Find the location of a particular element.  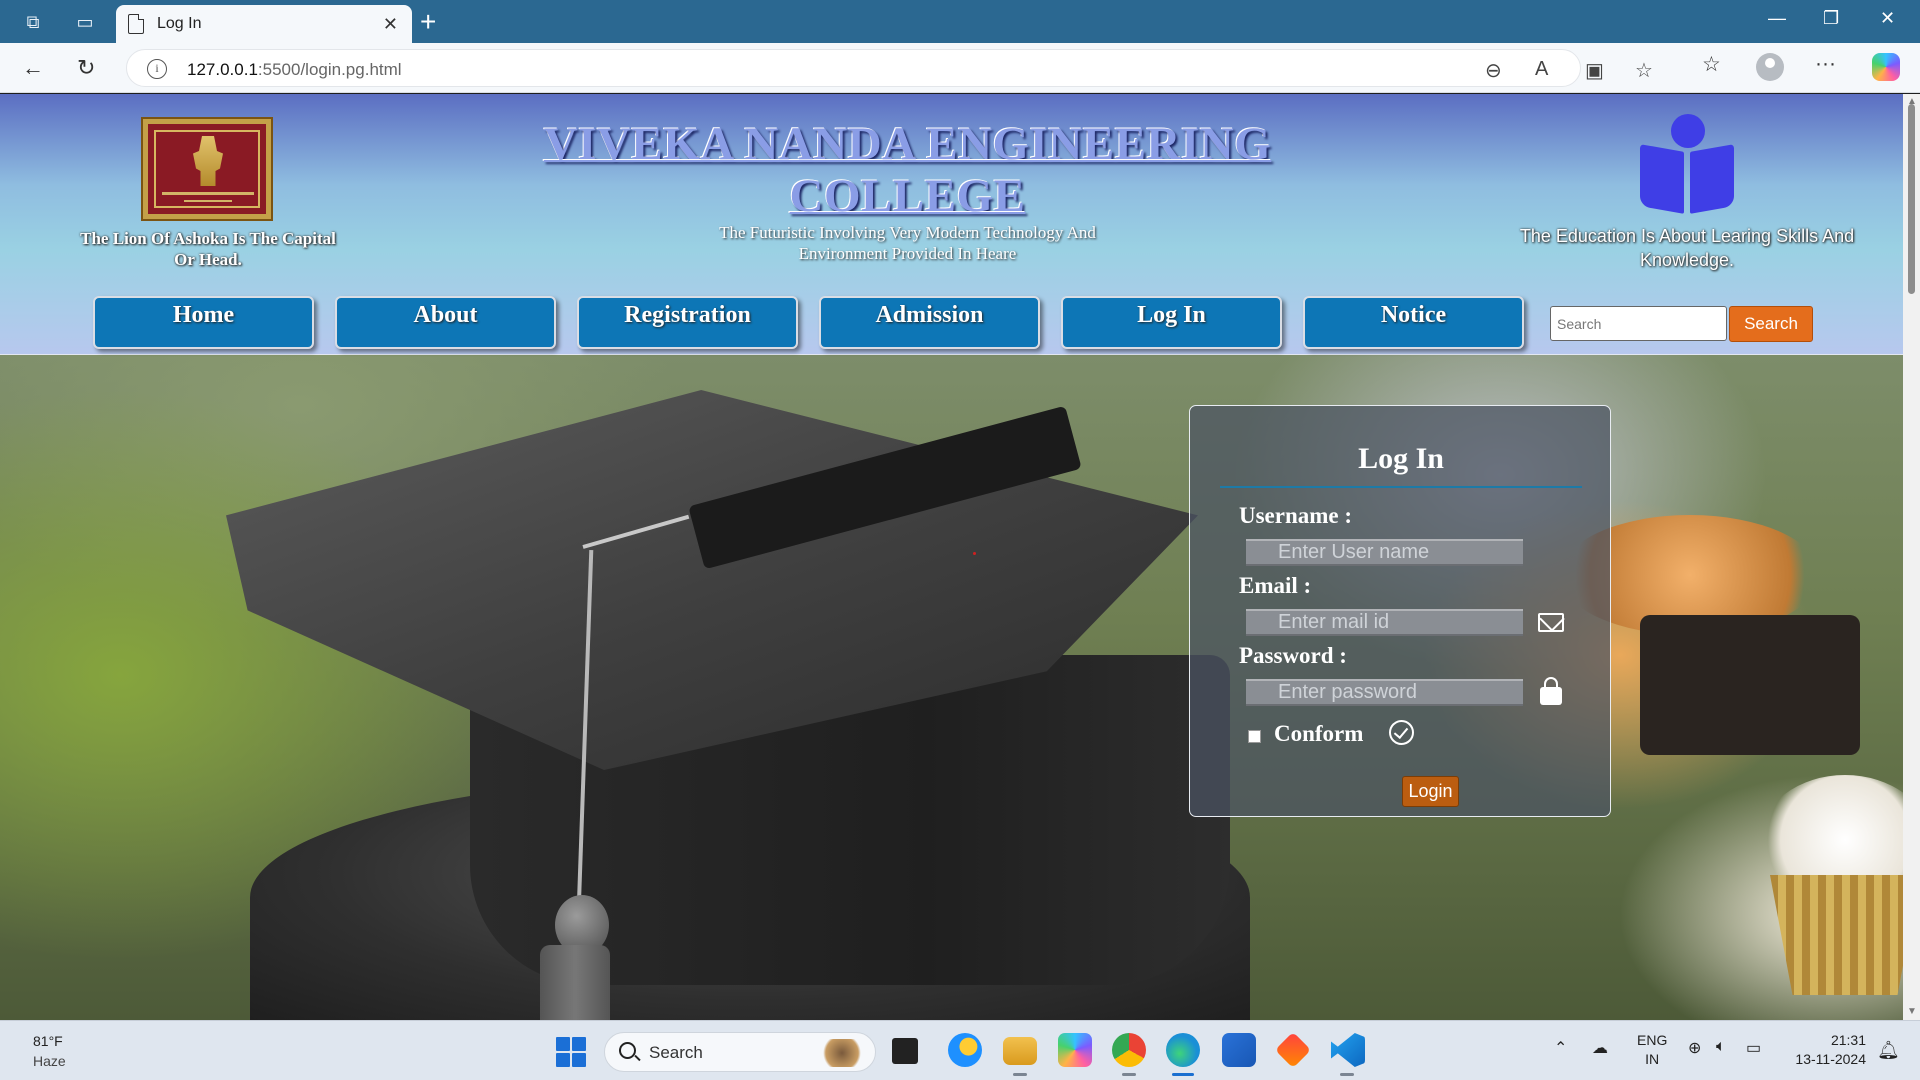

profile-avatar is located at coordinates (1770, 67).